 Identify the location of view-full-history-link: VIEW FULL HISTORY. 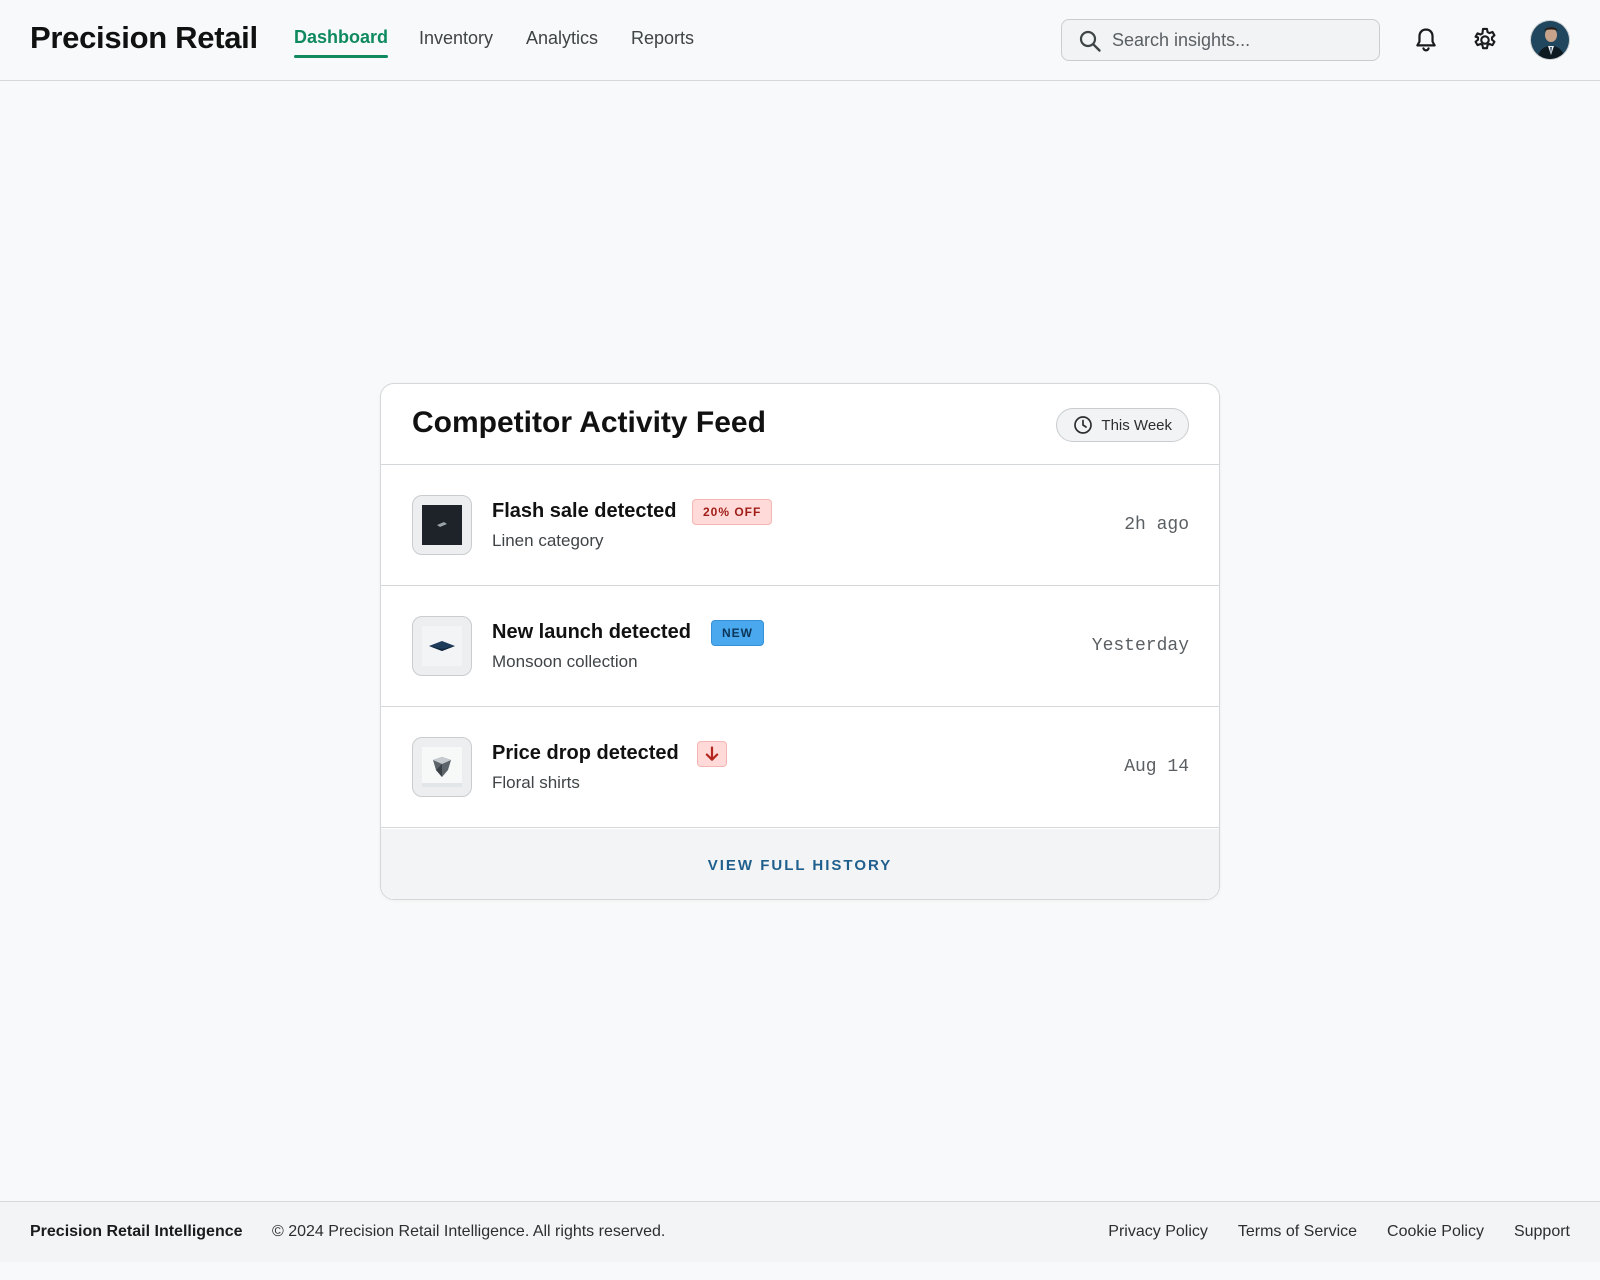
(800, 865).